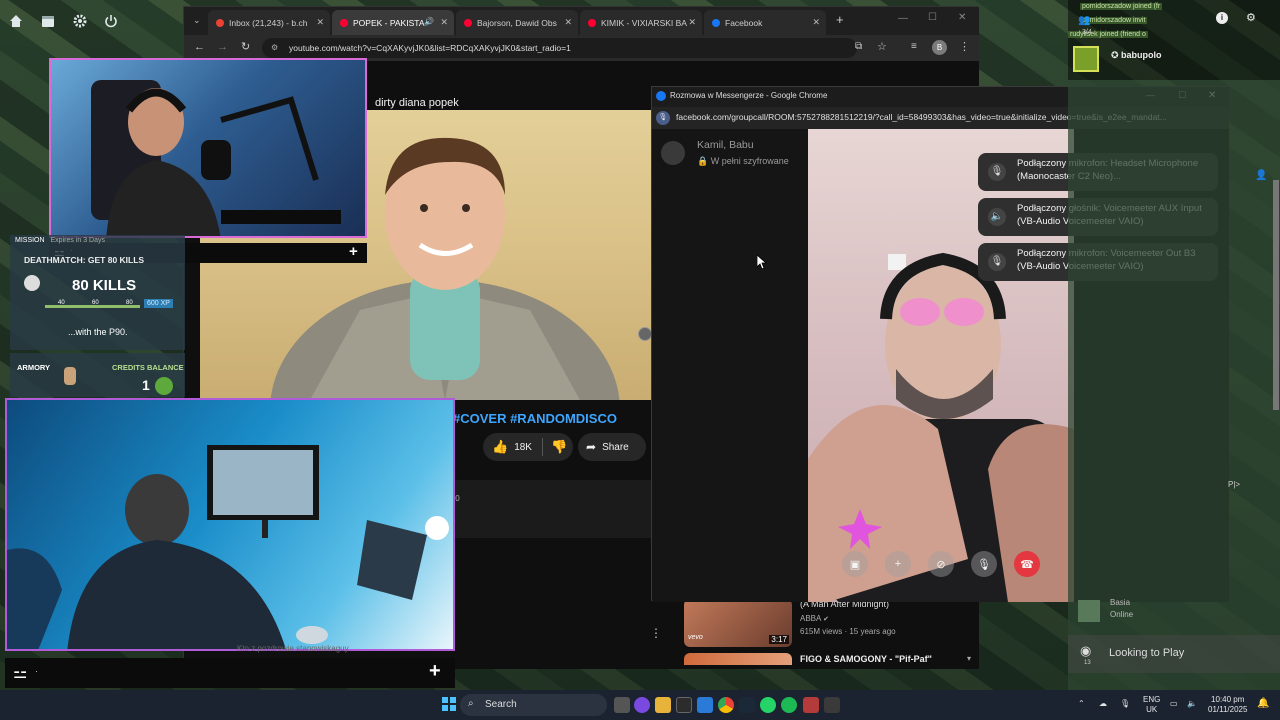  I want to click on power-icon, so click(111, 21).